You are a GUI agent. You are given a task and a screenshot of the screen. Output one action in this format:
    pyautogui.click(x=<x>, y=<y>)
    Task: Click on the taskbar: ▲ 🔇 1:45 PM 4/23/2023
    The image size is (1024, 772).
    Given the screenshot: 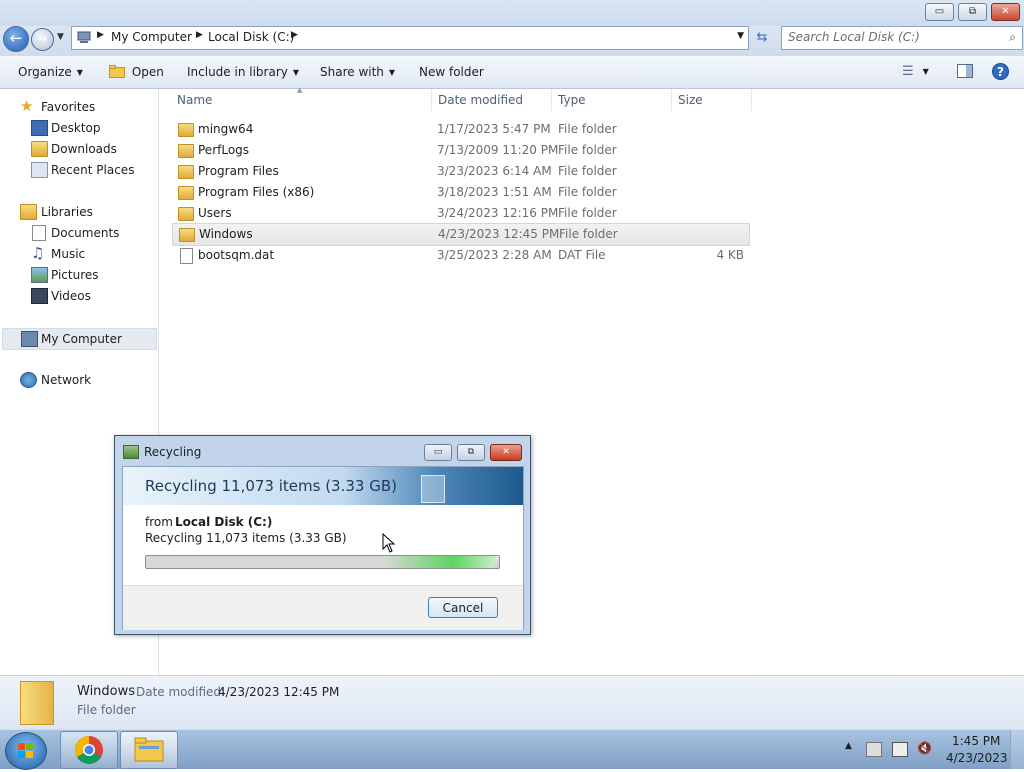 What is the action you would take?
    pyautogui.click(x=512, y=749)
    